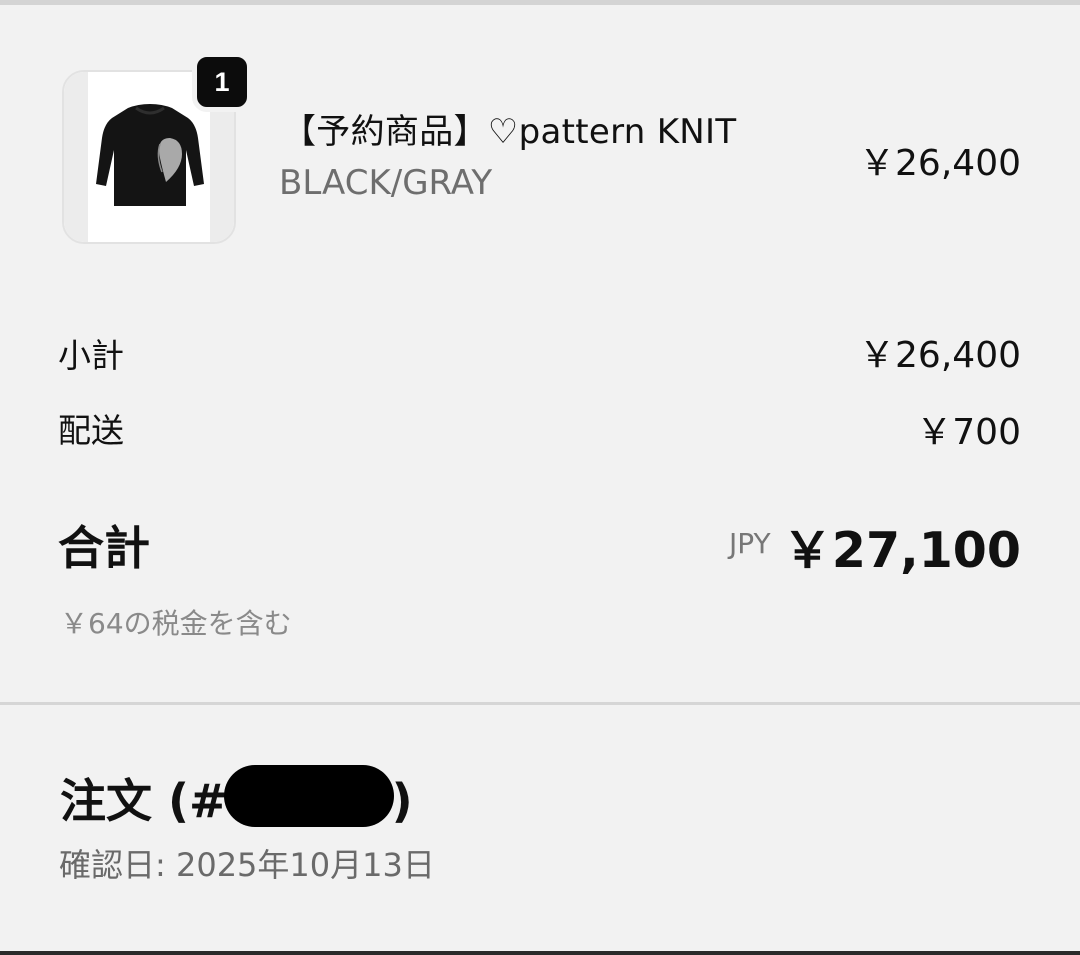 The width and height of the screenshot is (1080, 955). What do you see at coordinates (750, 543) in the screenshot?
I see `currency-code: JPY` at bounding box center [750, 543].